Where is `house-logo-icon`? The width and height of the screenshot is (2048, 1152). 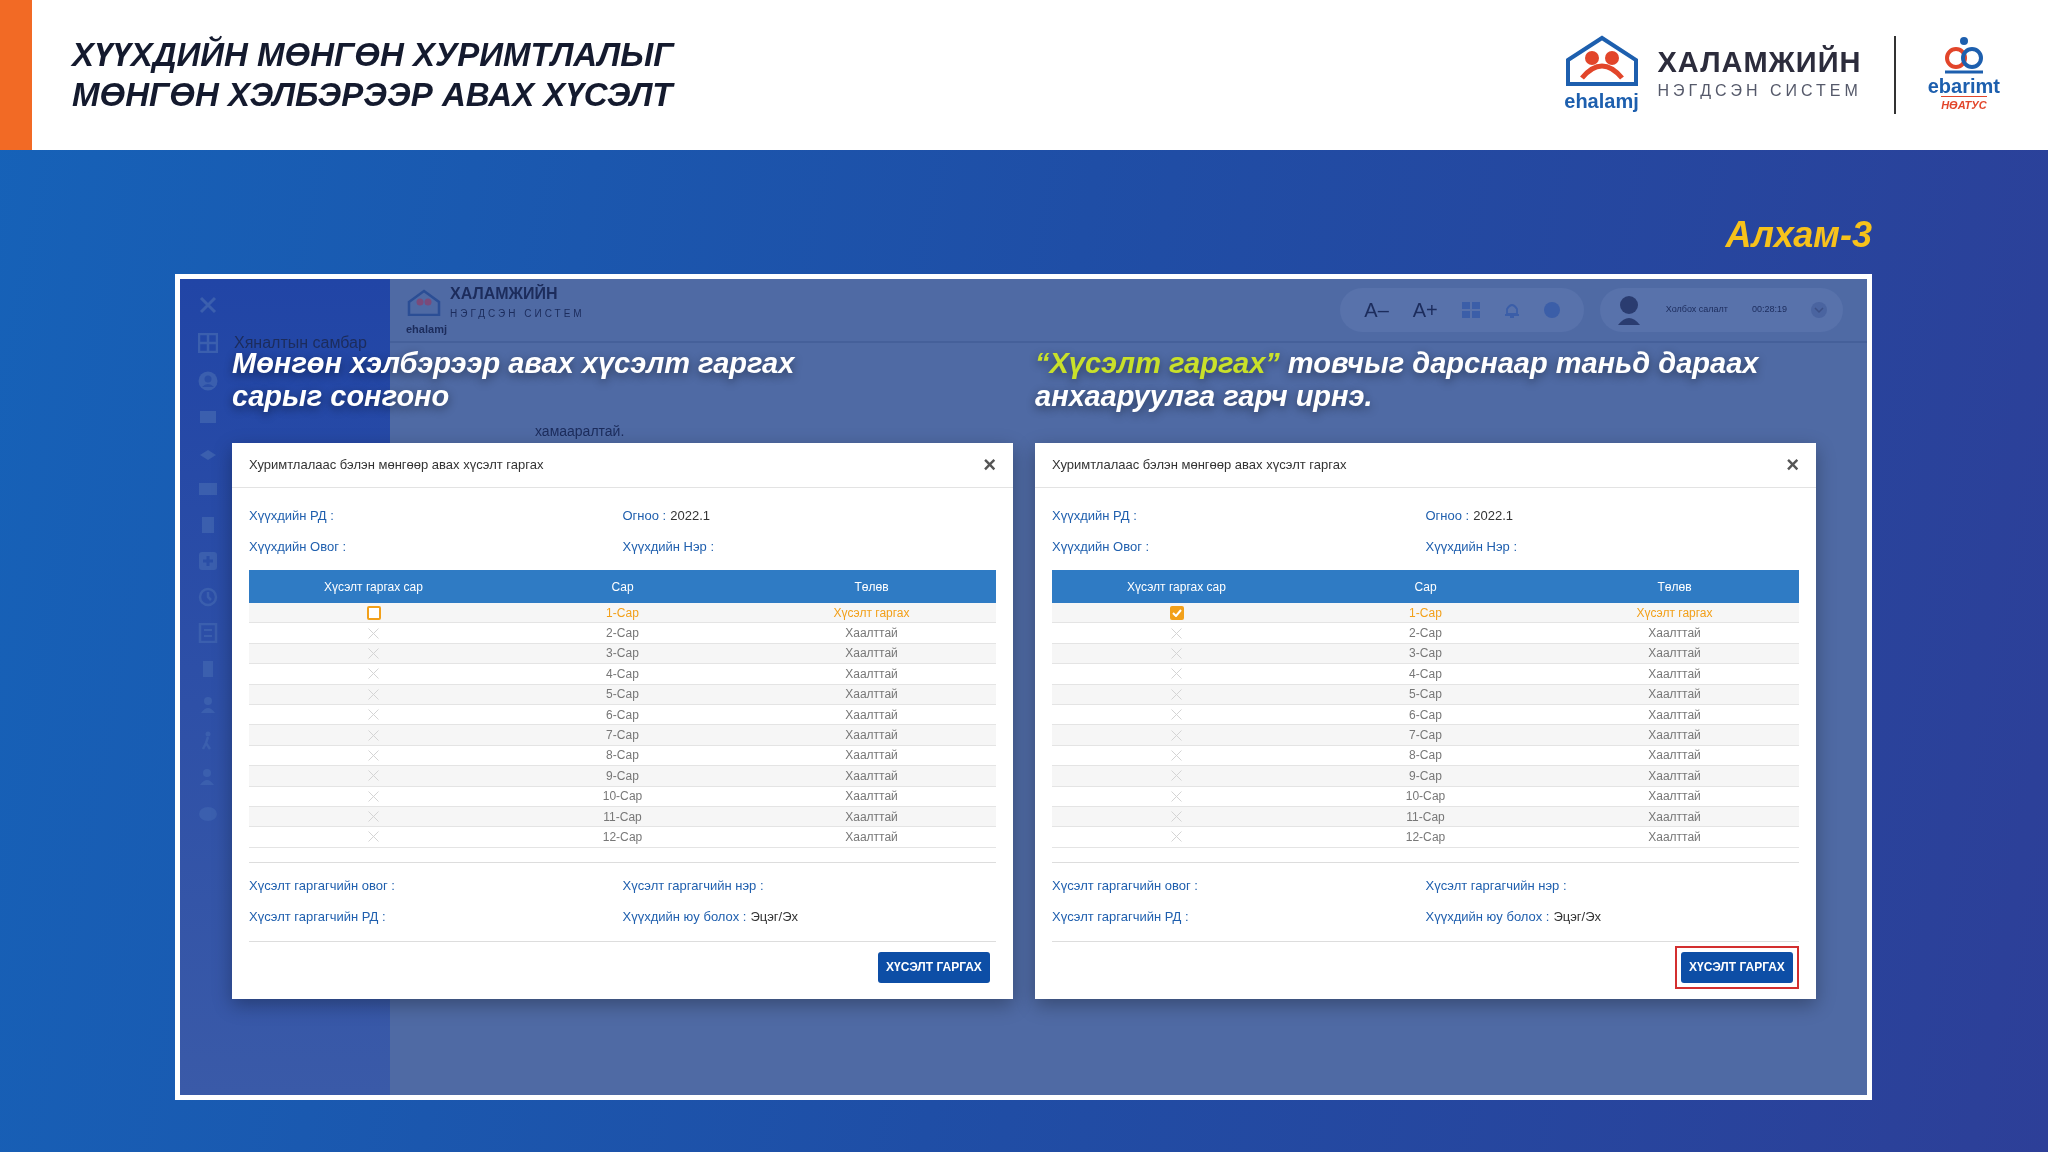 house-logo-icon is located at coordinates (424, 301).